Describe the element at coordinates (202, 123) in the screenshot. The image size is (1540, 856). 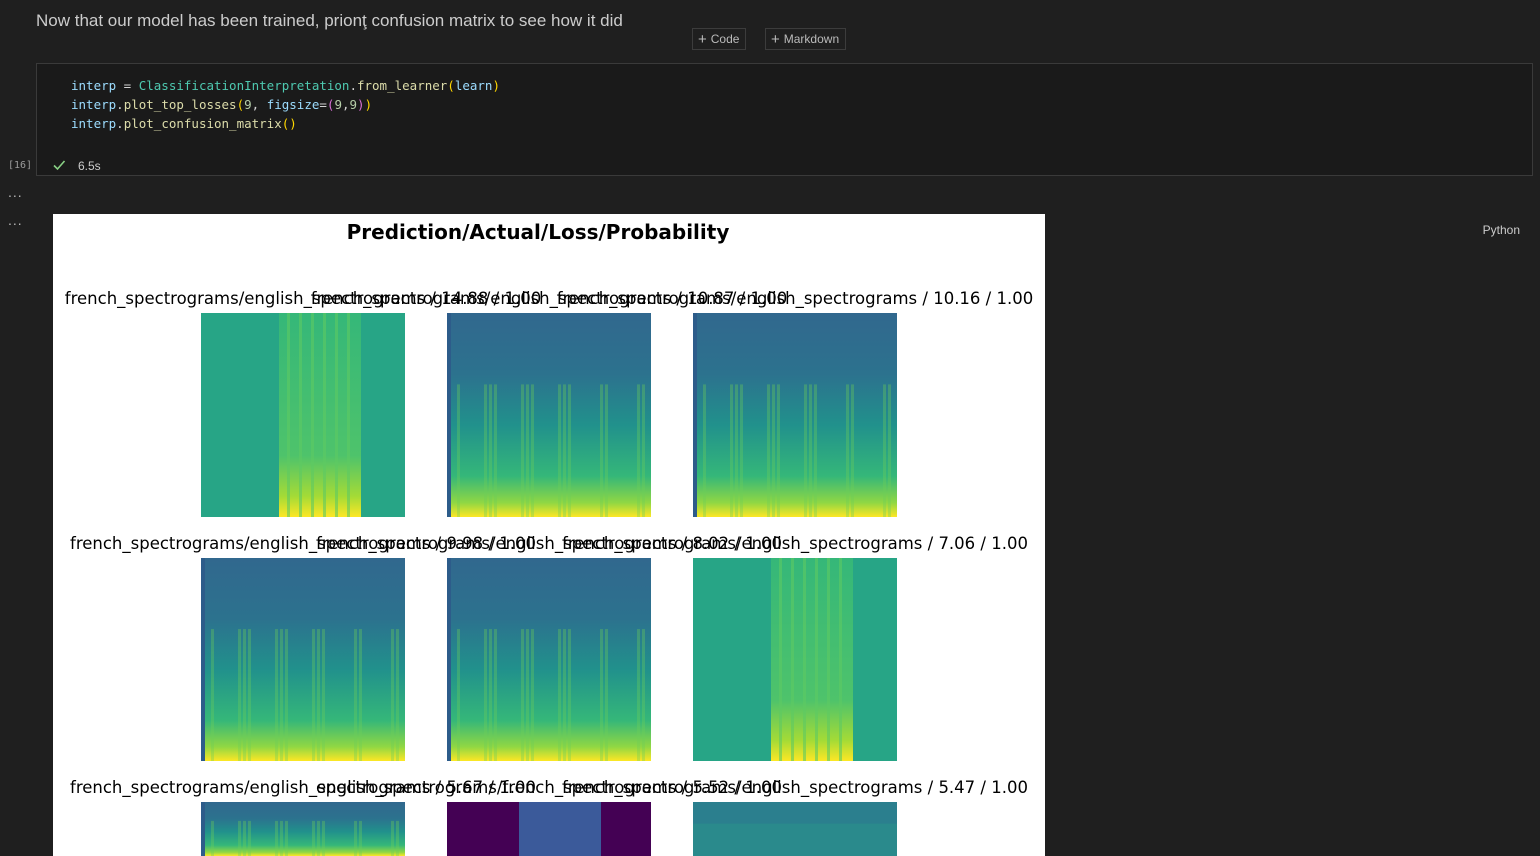
I see `code-token: plot_confusion_matrix` at that location.